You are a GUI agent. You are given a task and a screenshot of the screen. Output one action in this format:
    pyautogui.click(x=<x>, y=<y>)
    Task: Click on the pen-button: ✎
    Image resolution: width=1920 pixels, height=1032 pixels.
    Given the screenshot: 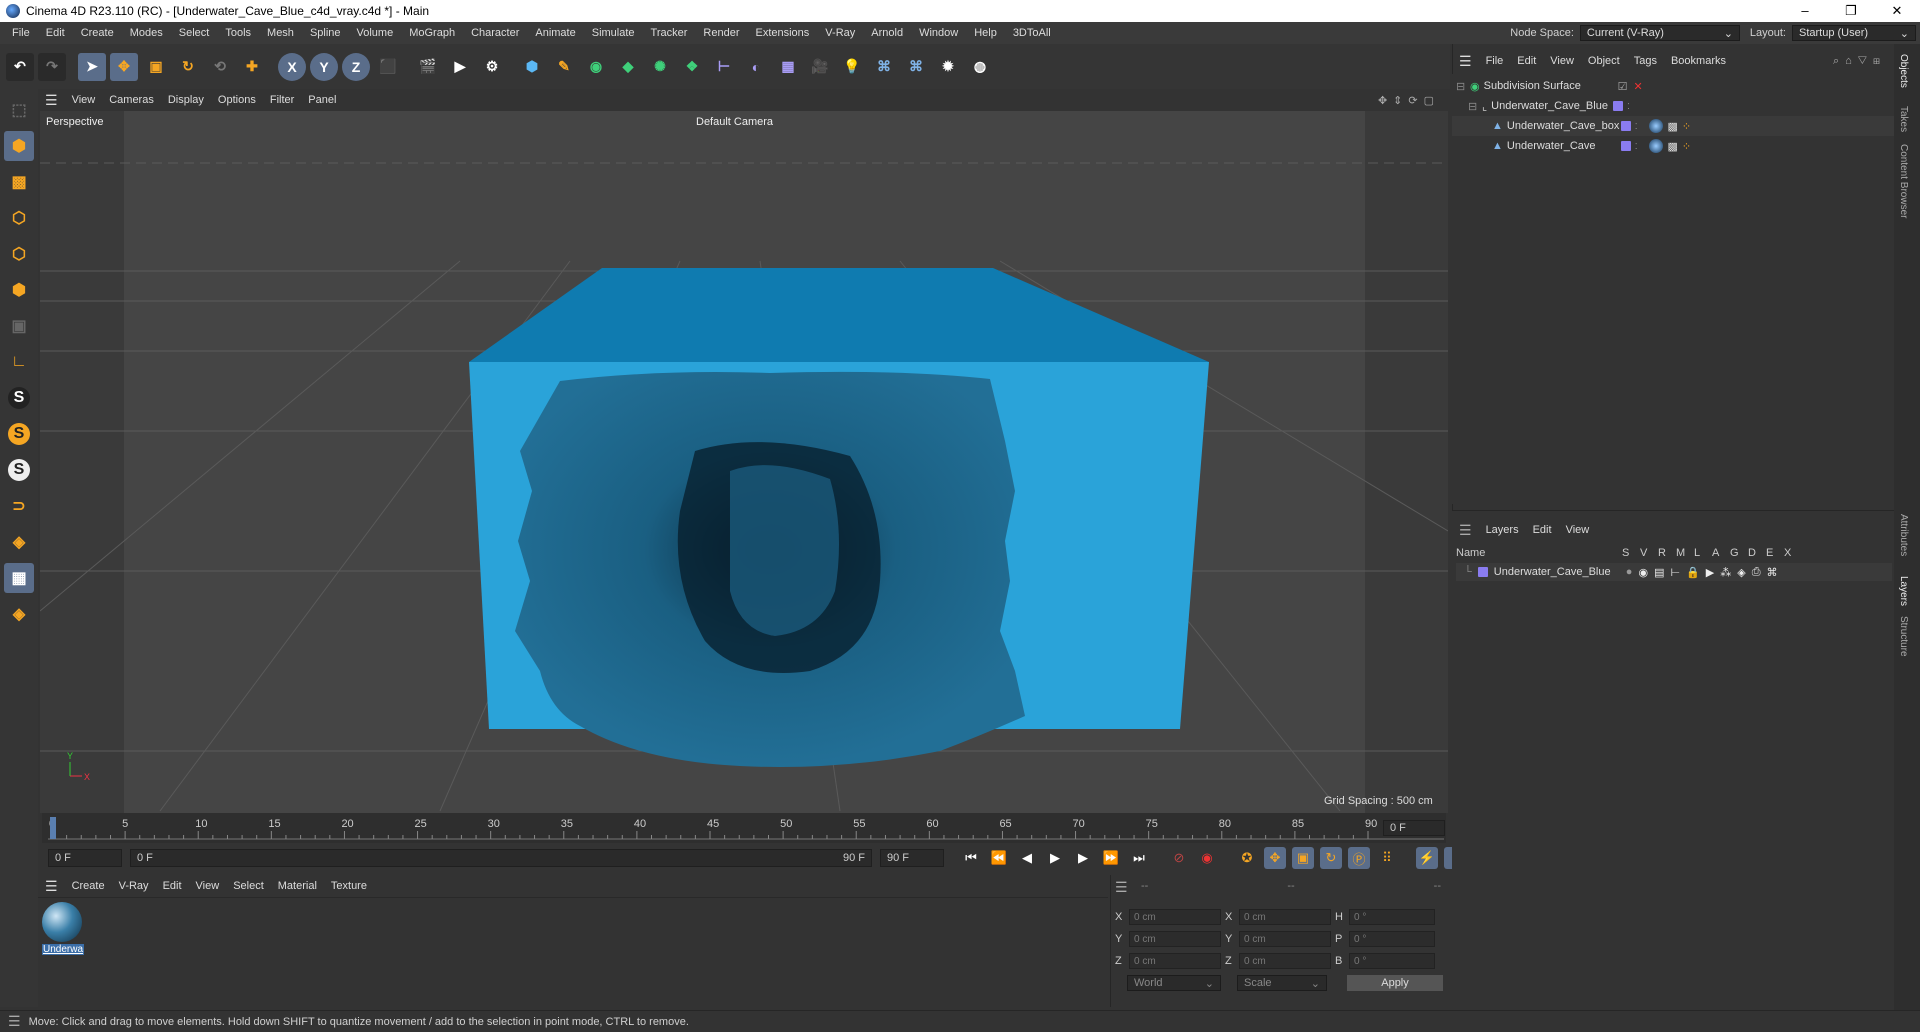 What is the action you would take?
    pyautogui.click(x=564, y=67)
    